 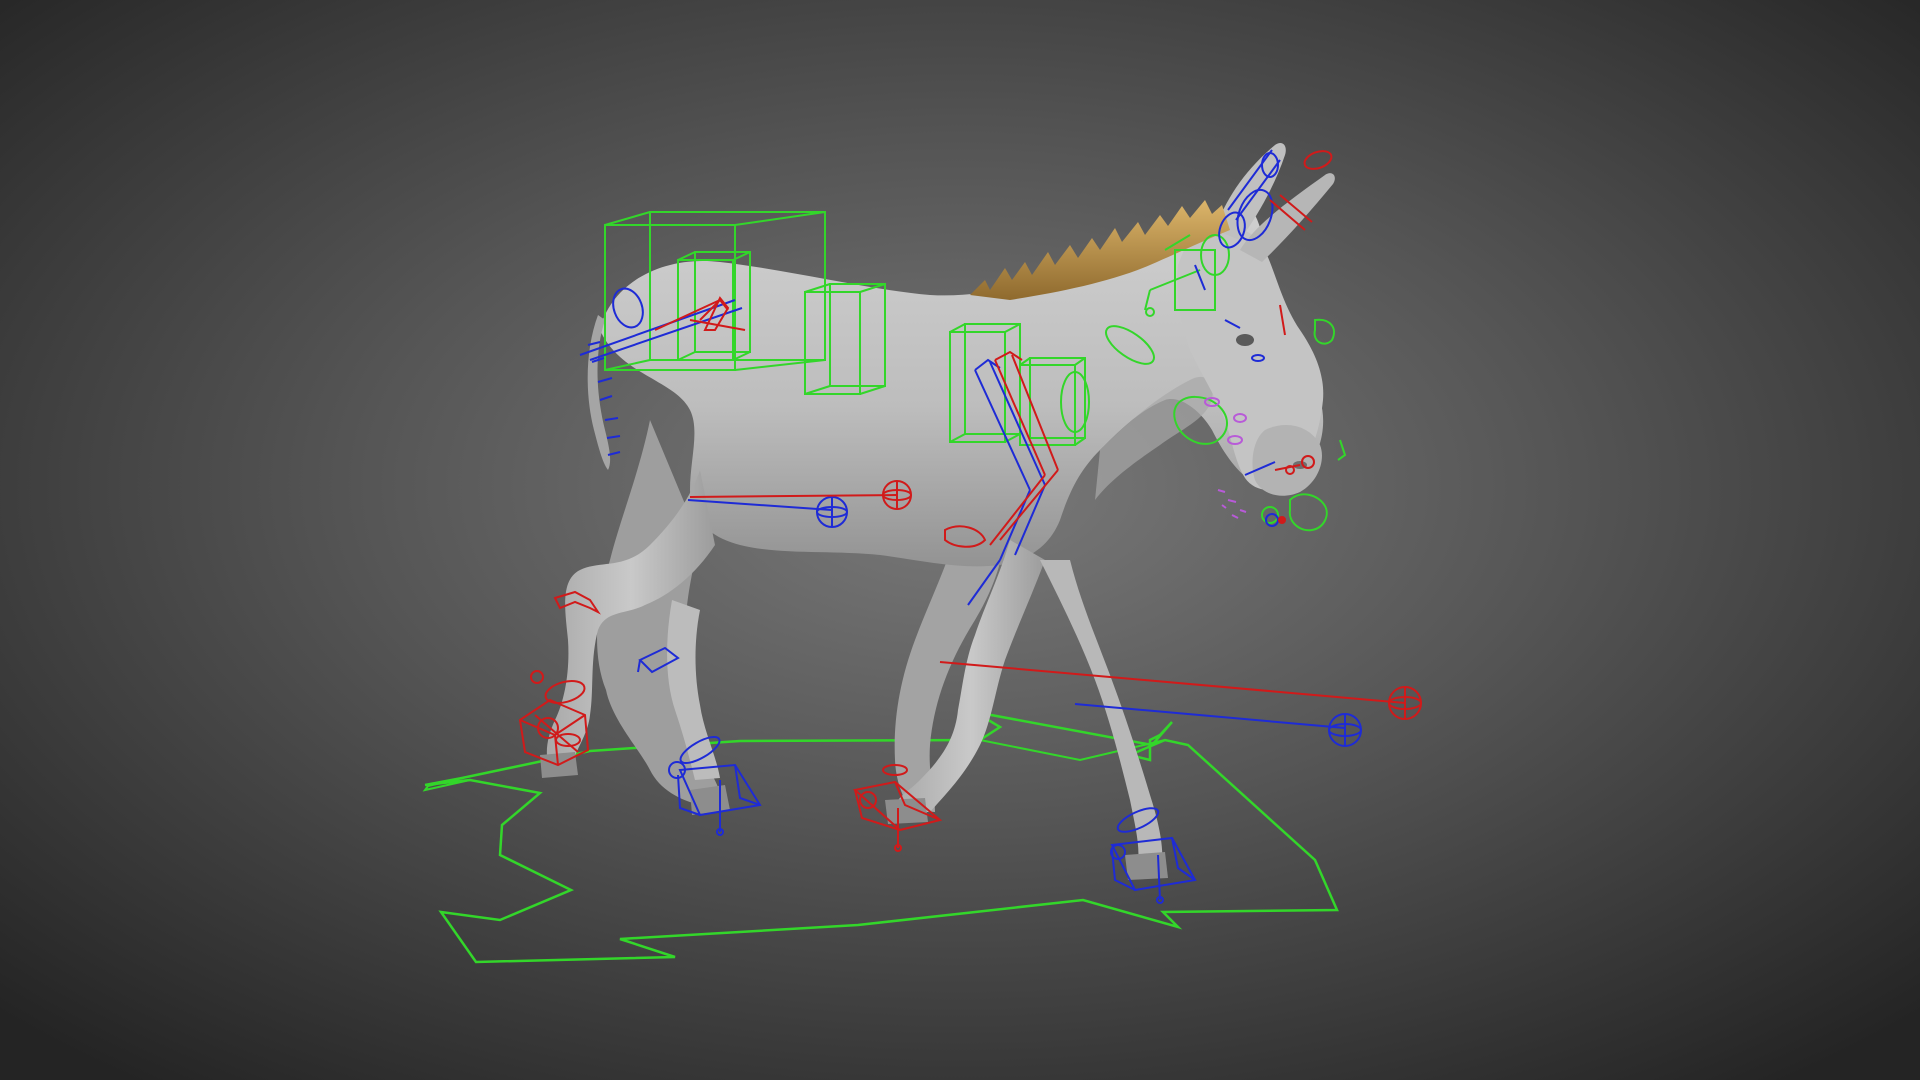 What do you see at coordinates (906, 811) in the screenshot?
I see `hoof-front-far` at bounding box center [906, 811].